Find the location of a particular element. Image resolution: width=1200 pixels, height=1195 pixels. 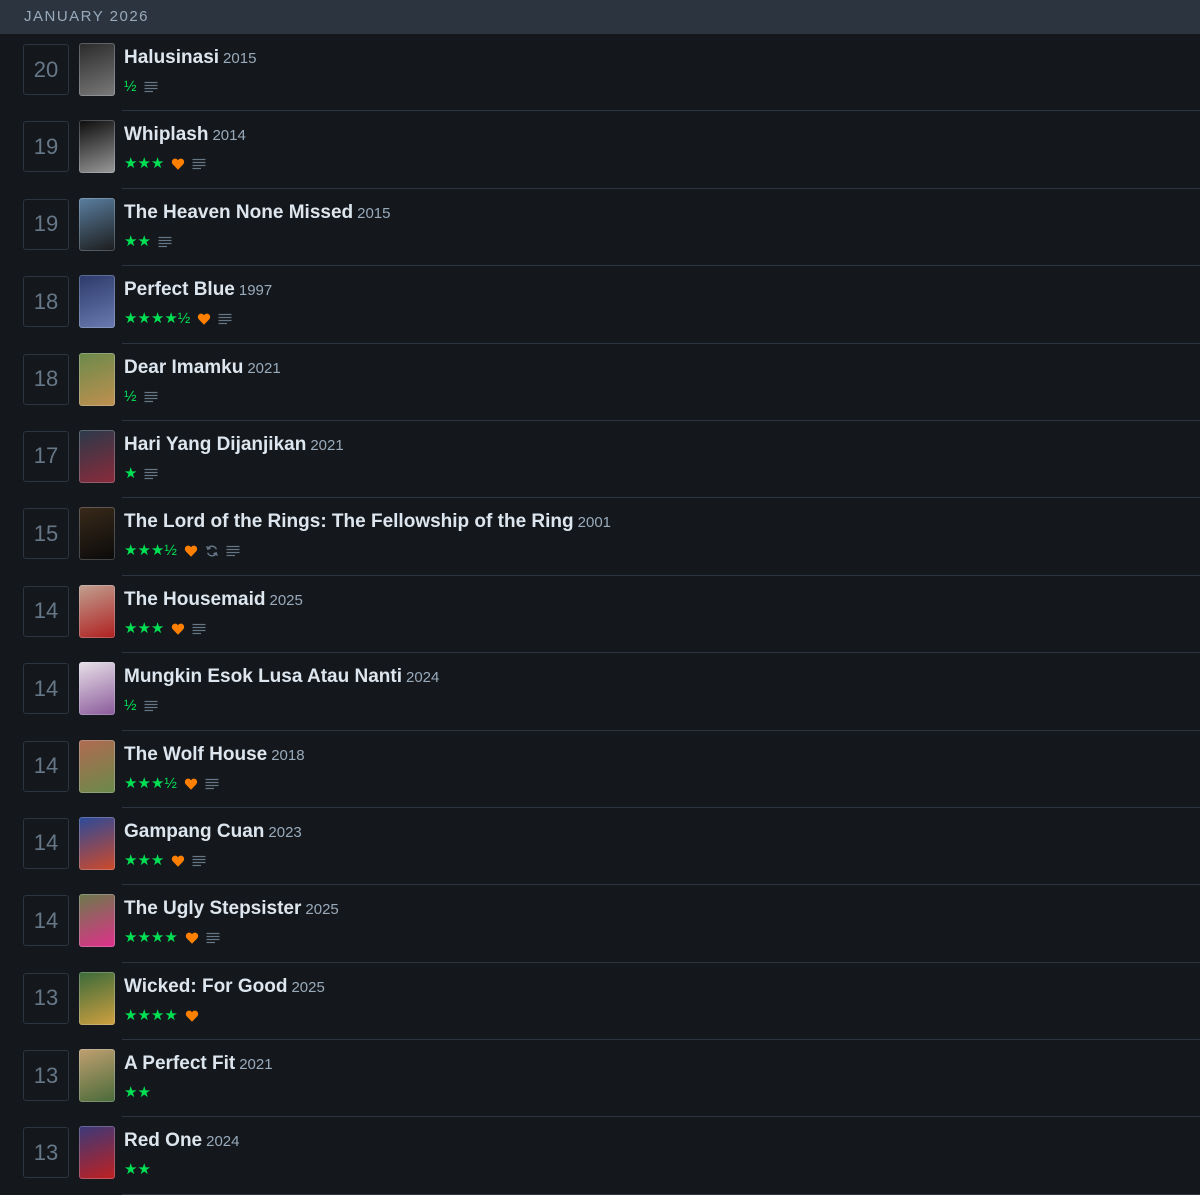

film-title-link: Gampang Cuan is located at coordinates (194, 831).